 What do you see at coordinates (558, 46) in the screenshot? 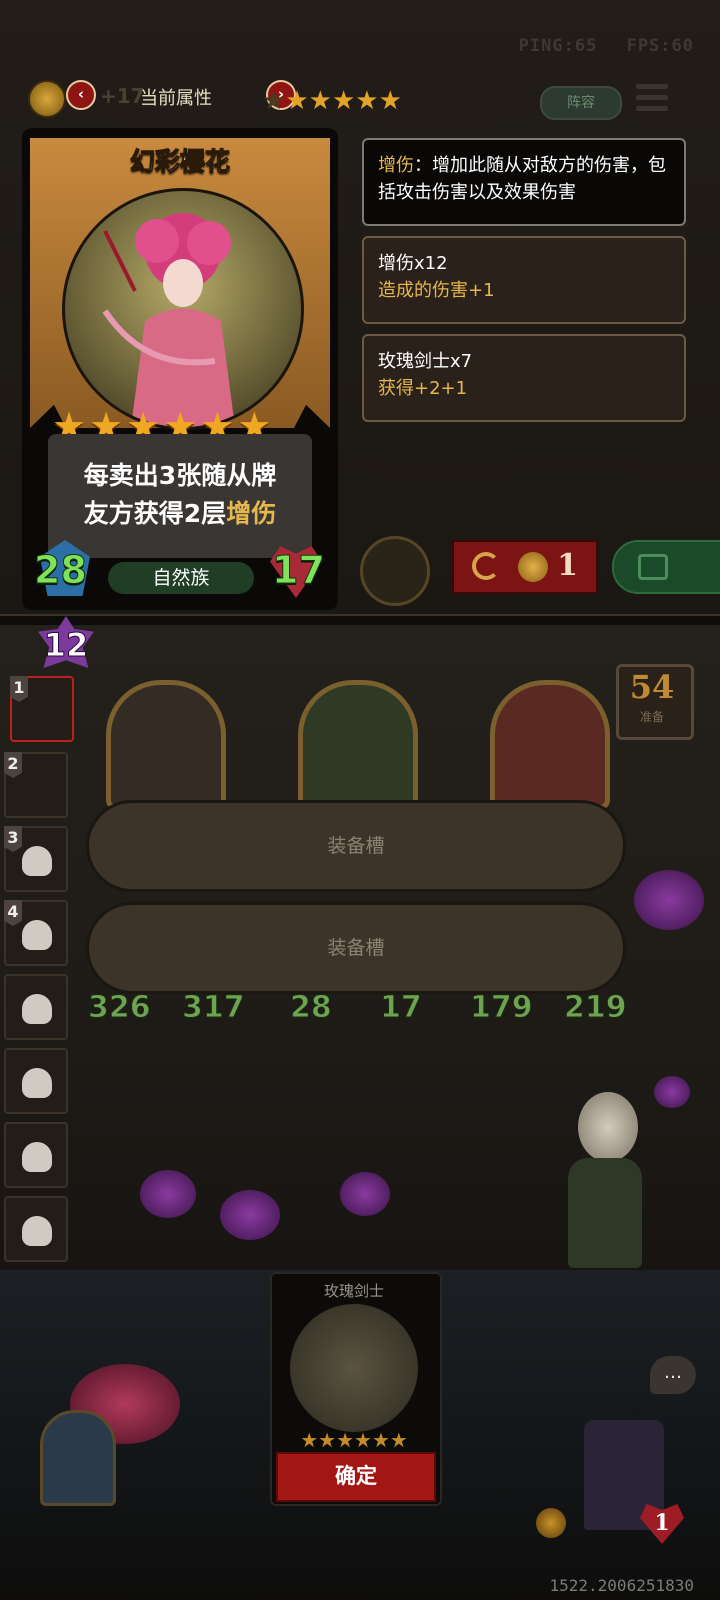
I see `ping-readout: PING:65` at bounding box center [558, 46].